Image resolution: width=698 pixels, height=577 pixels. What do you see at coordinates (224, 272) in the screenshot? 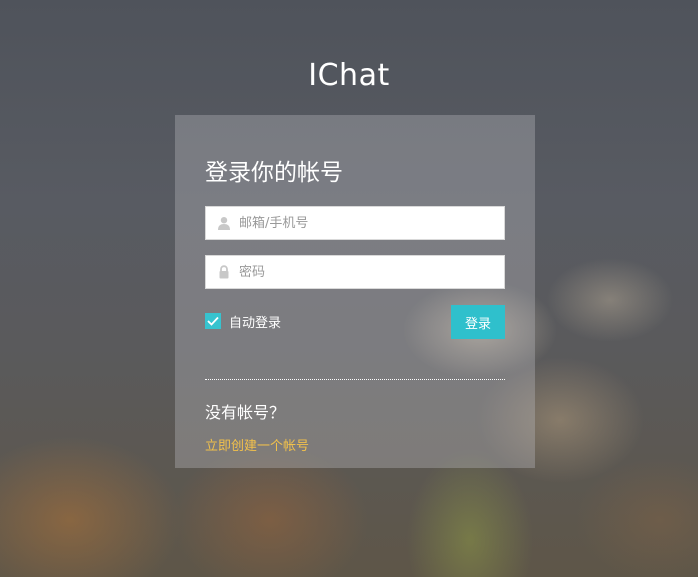
I see `lock-icon` at bounding box center [224, 272].